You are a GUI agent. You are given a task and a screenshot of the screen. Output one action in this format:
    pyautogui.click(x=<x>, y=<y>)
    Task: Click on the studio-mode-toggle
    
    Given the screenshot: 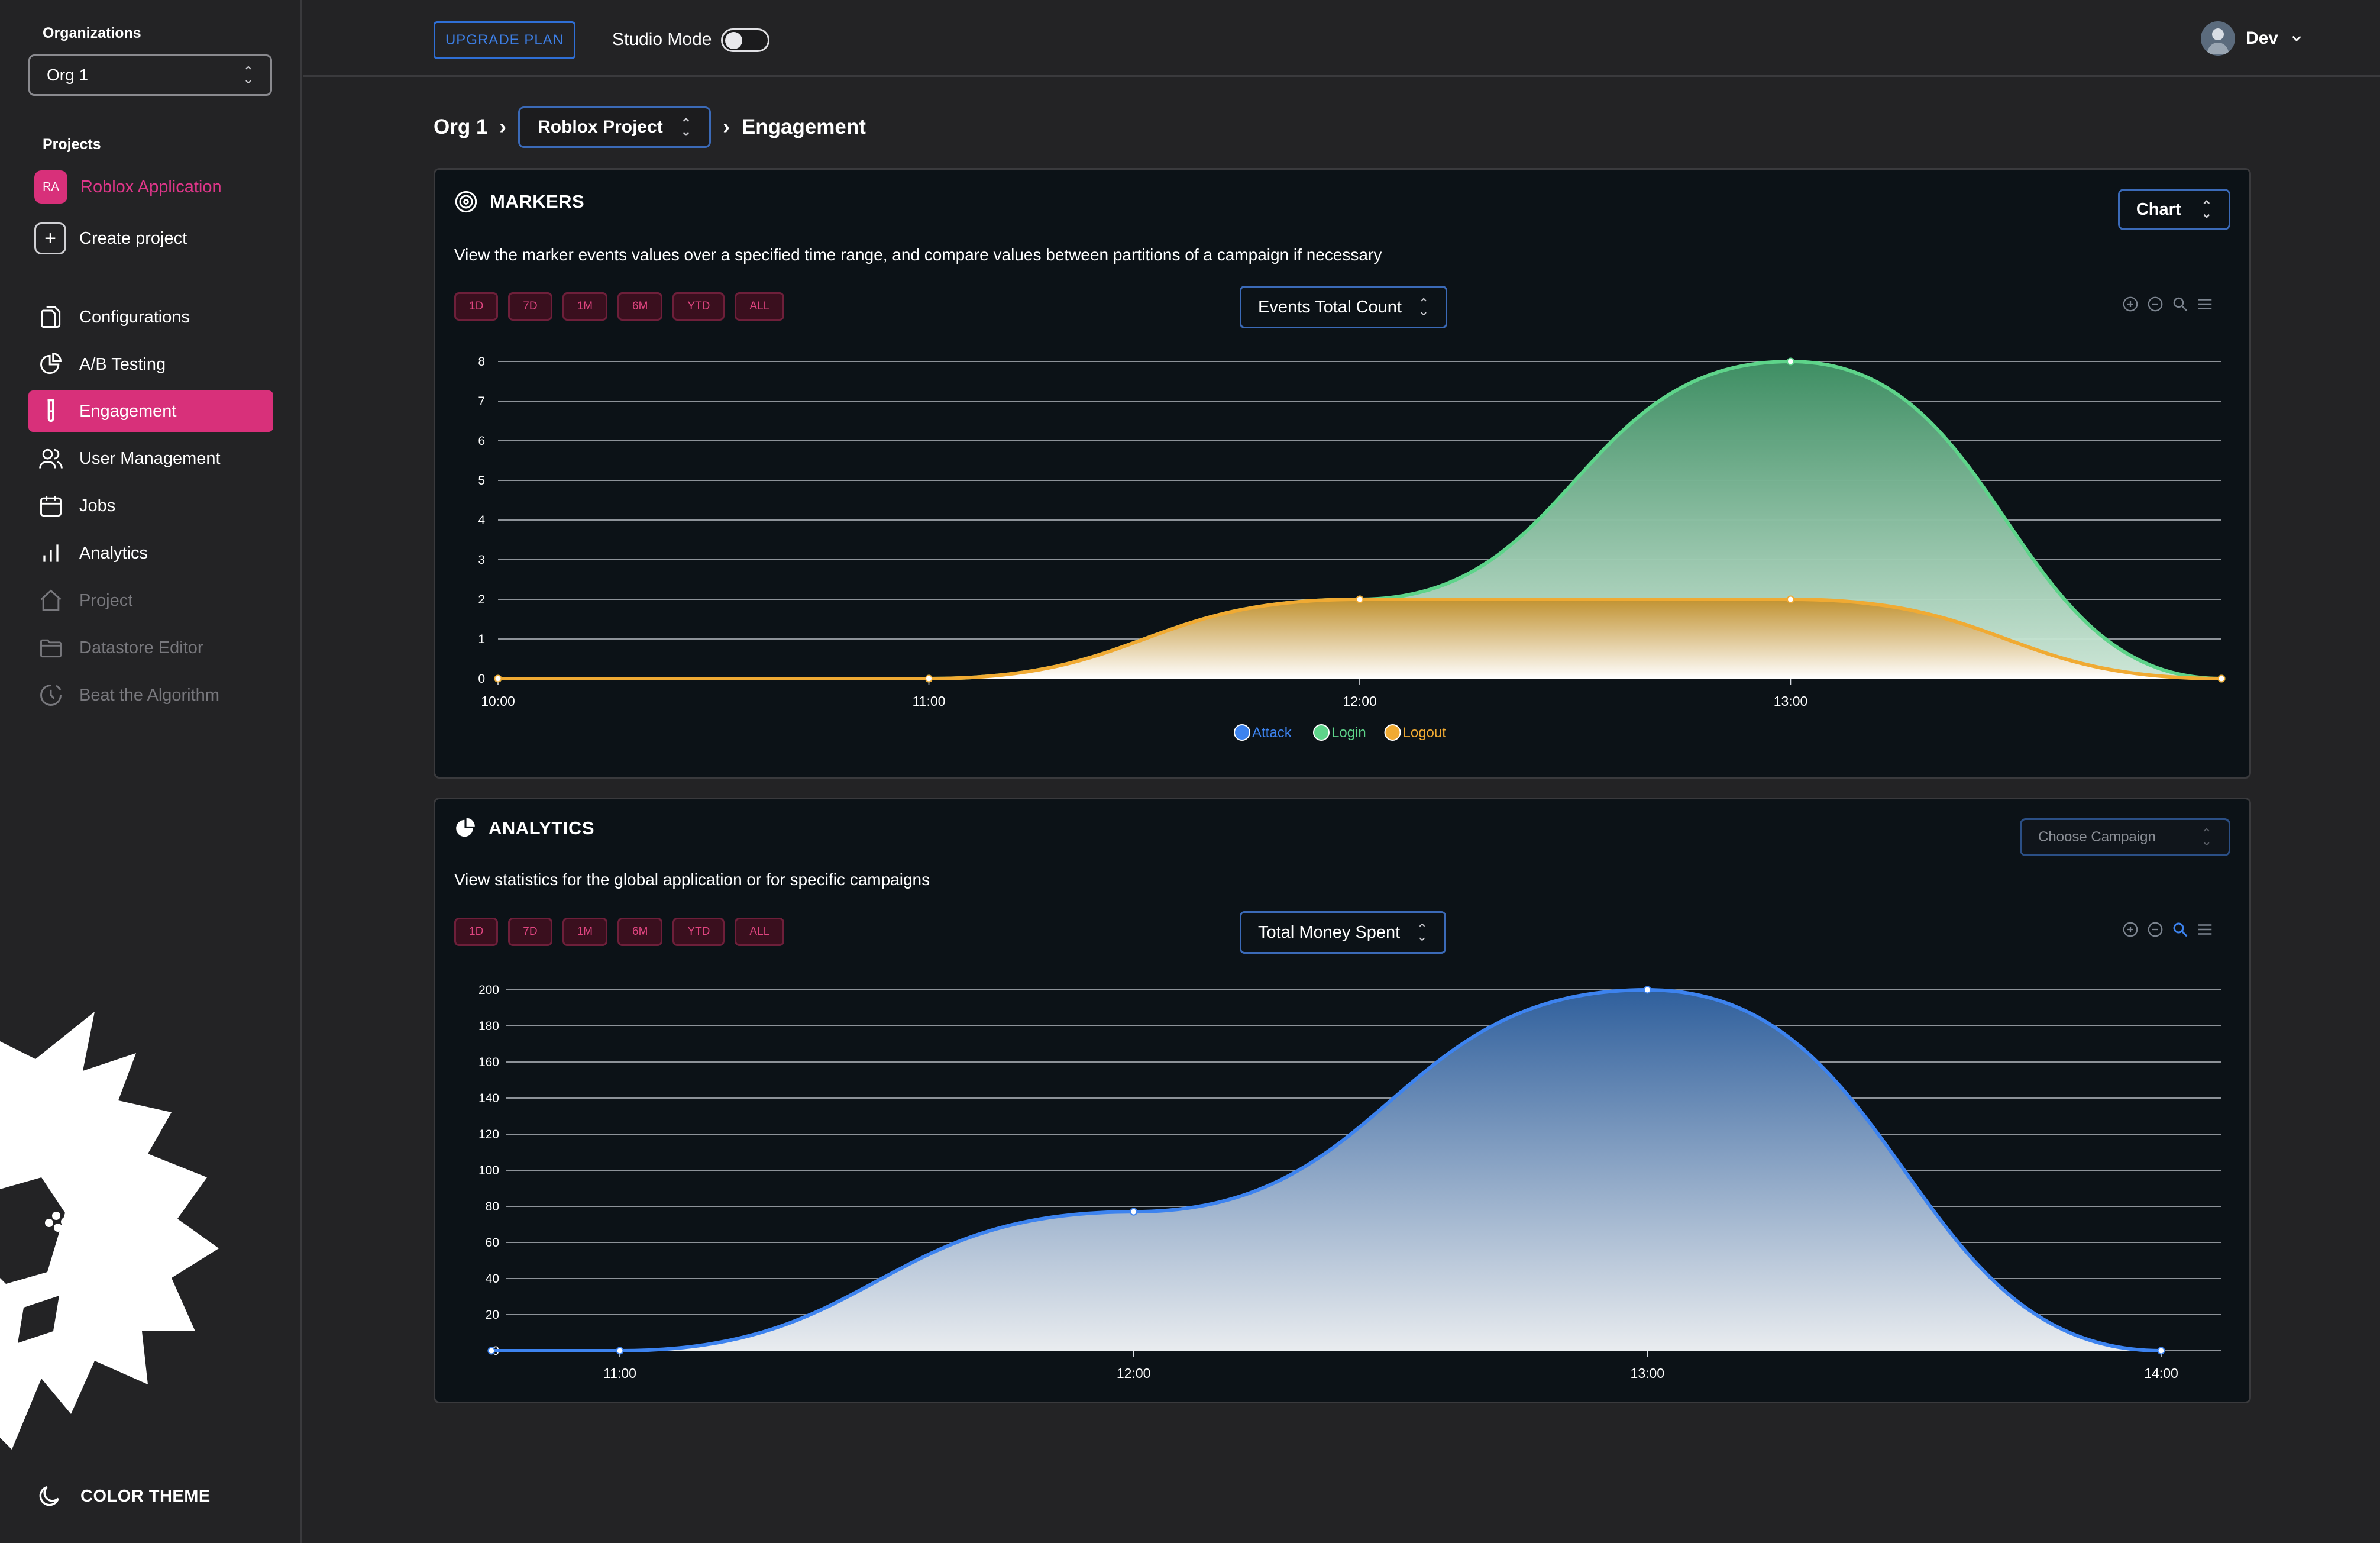 What is the action you would take?
    pyautogui.click(x=745, y=40)
    